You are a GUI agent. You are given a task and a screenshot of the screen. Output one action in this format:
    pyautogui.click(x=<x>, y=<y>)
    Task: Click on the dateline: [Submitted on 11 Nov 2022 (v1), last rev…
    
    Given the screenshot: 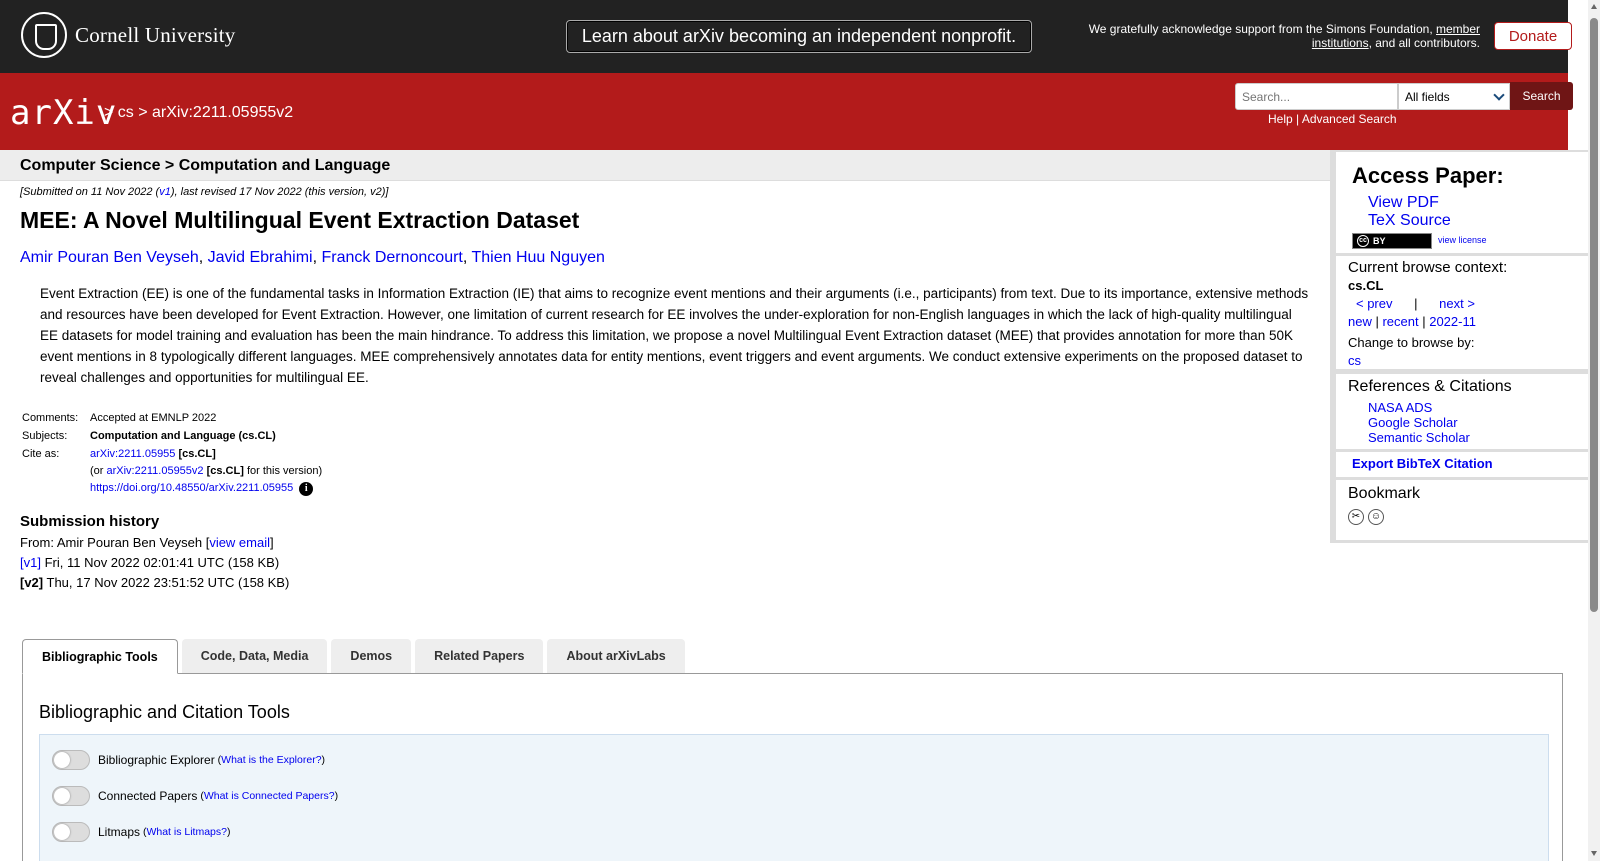 What is the action you would take?
    pyautogui.click(x=204, y=192)
    